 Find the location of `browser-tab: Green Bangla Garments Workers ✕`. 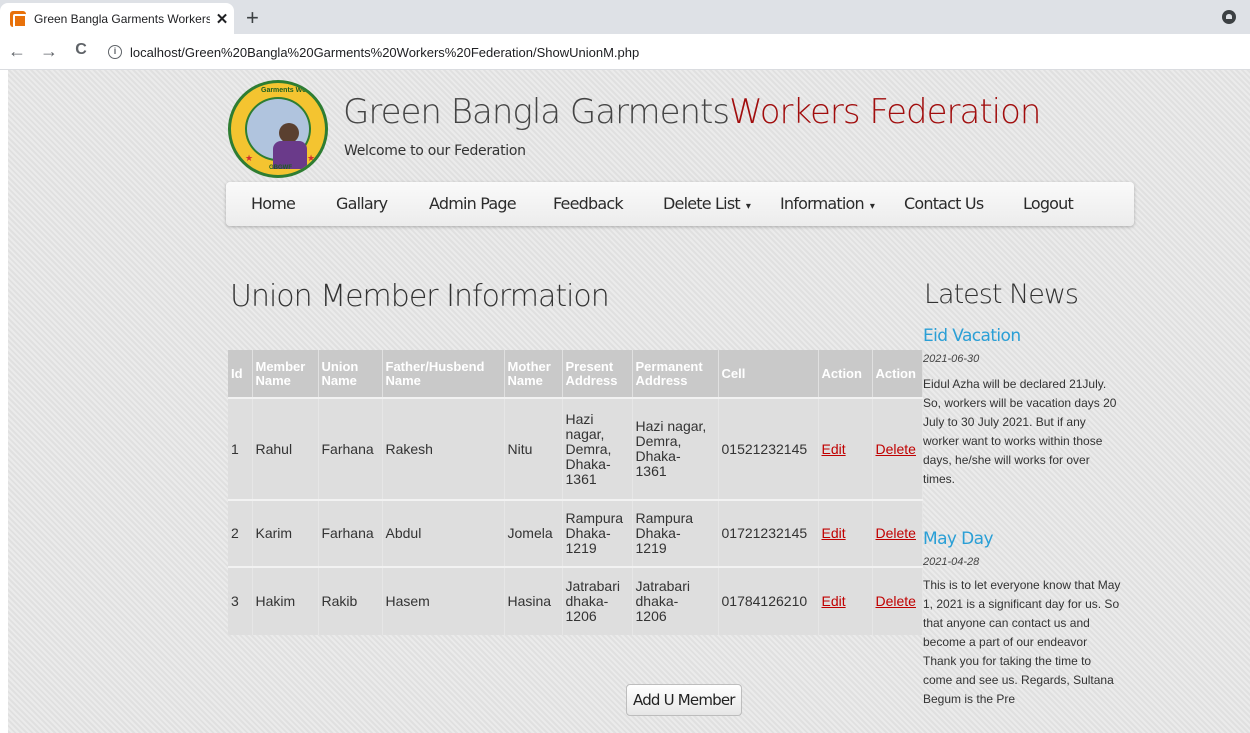

browser-tab: Green Bangla Garments Workers ✕ is located at coordinates (117, 18).